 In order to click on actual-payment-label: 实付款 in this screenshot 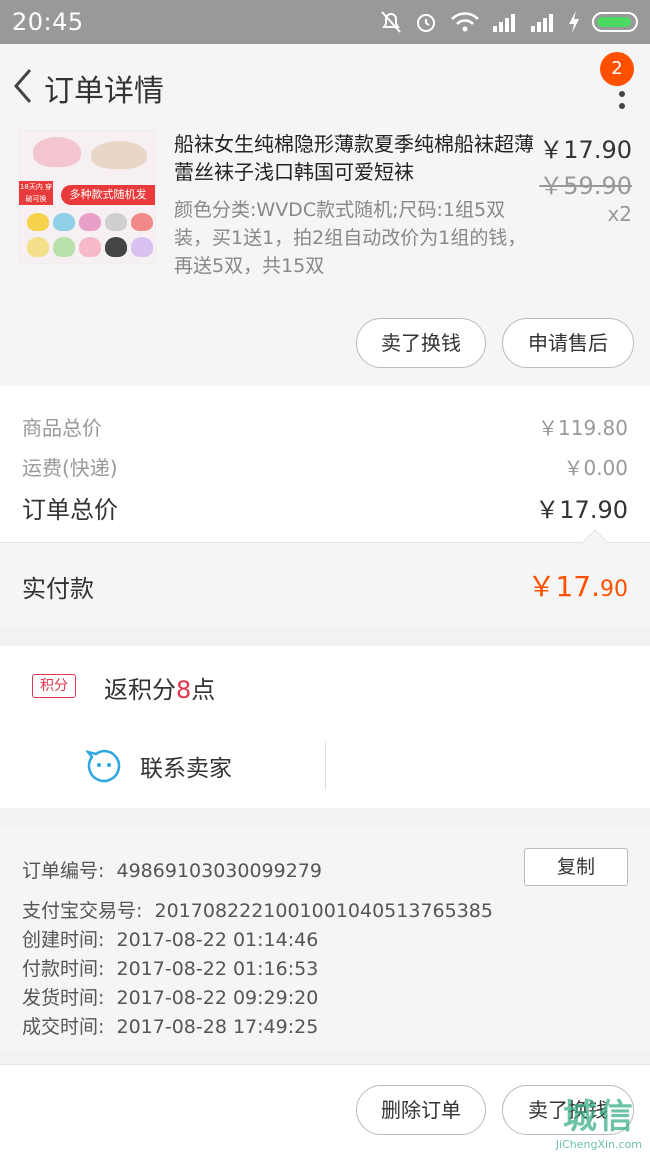, I will do `click(58, 589)`.